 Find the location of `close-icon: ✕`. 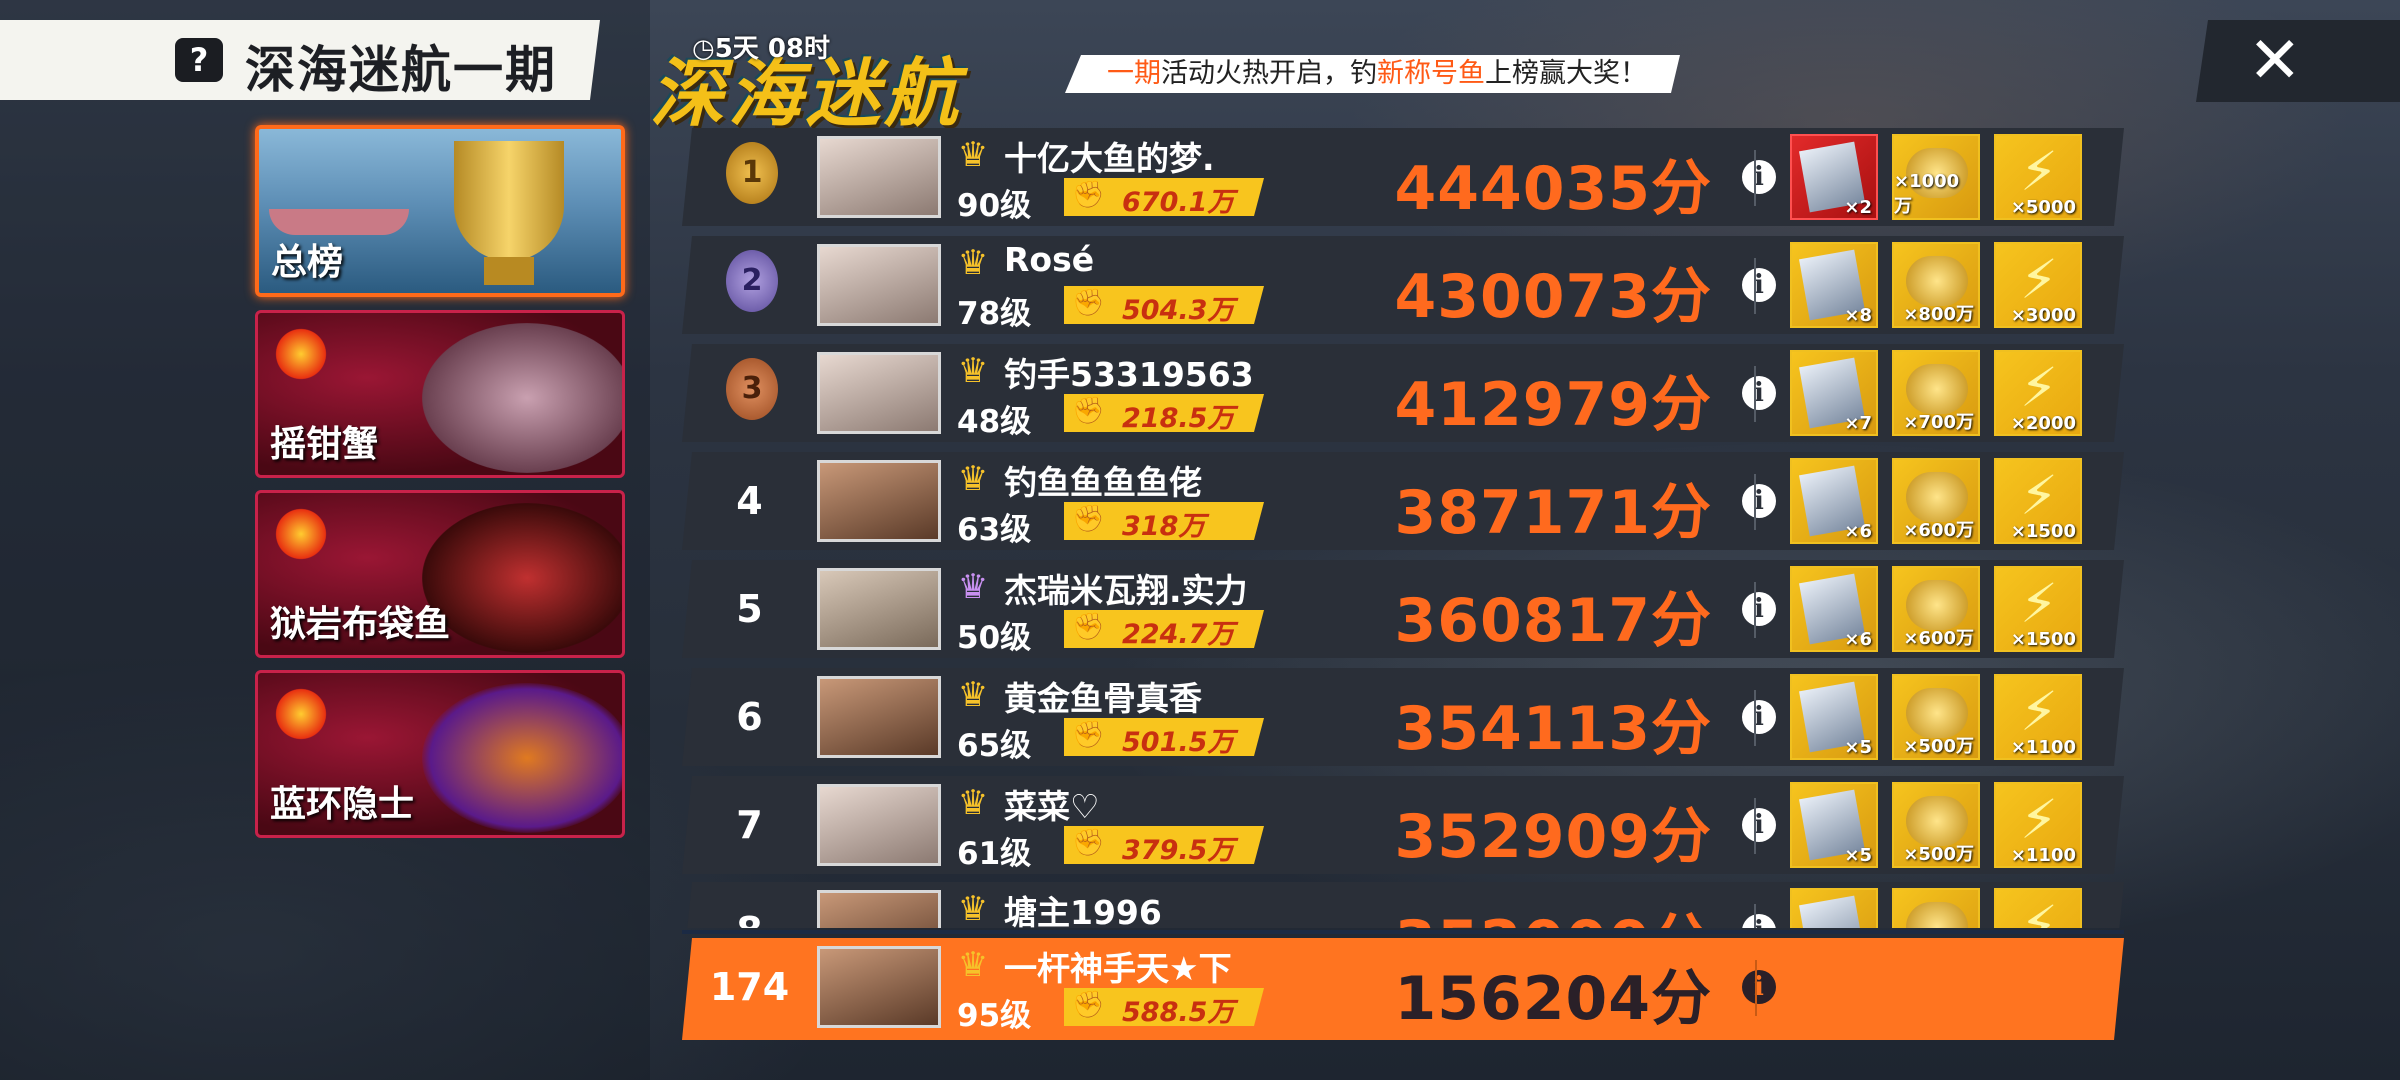

close-icon: ✕ is located at coordinates (2275, 61).